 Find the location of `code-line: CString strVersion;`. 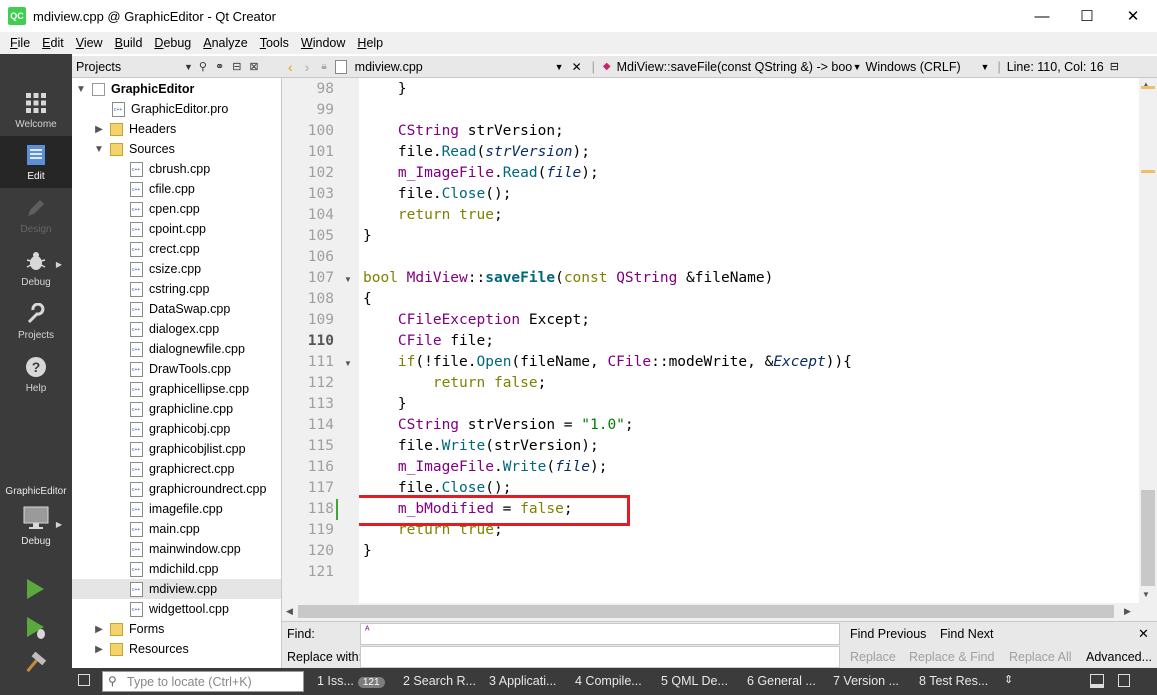

code-line: CString strVersion; is located at coordinates (463, 131).